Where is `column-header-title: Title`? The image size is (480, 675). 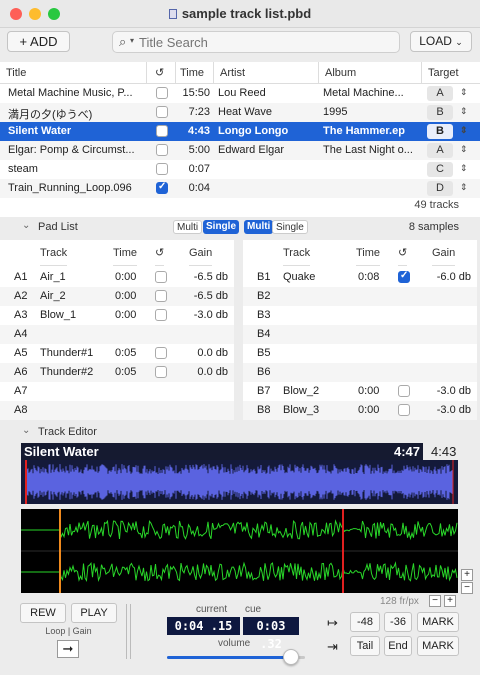 column-header-title: Title is located at coordinates (73, 73).